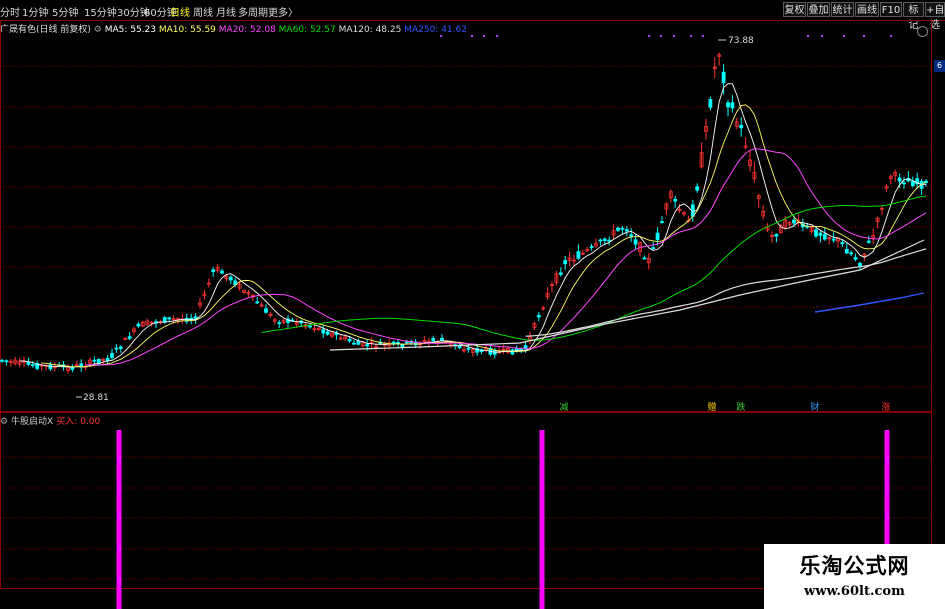 Image resolution: width=945 pixels, height=609 pixels. What do you see at coordinates (563, 407) in the screenshot?
I see `signal-label-0: 减` at bounding box center [563, 407].